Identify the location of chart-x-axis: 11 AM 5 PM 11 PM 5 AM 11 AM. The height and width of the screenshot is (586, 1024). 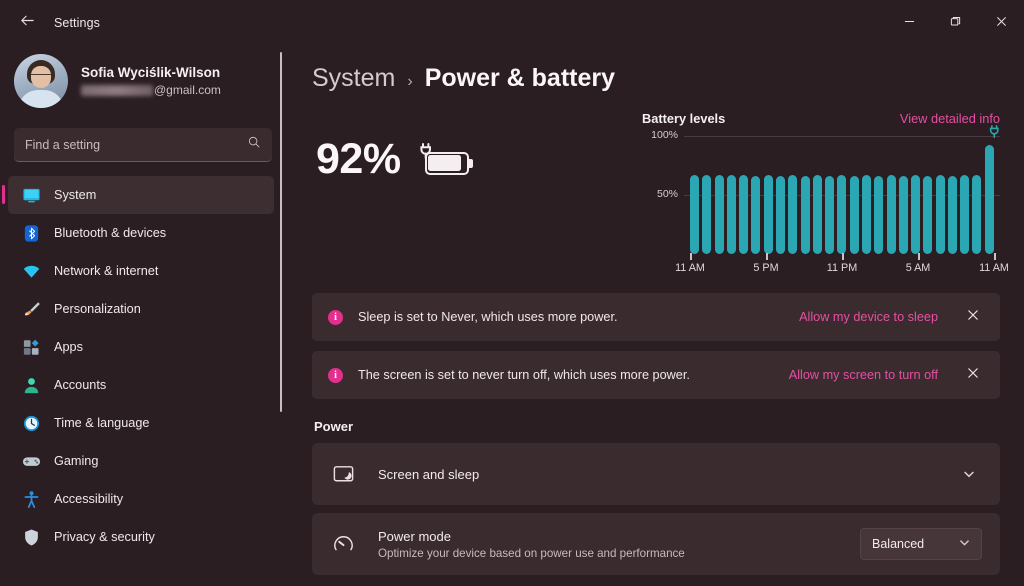
(842, 268).